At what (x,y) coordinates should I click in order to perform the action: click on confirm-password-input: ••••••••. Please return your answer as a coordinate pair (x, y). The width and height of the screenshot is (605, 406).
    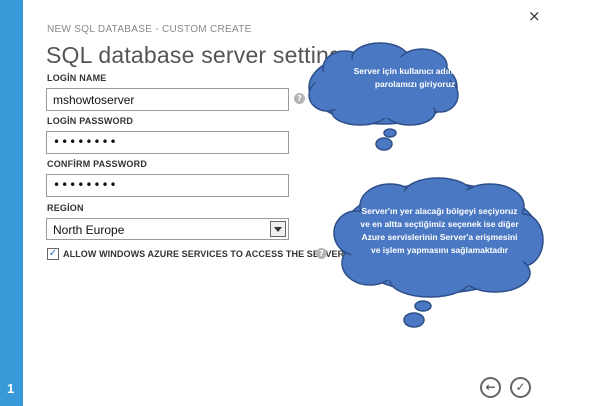
    Looking at the image, I should click on (167, 185).